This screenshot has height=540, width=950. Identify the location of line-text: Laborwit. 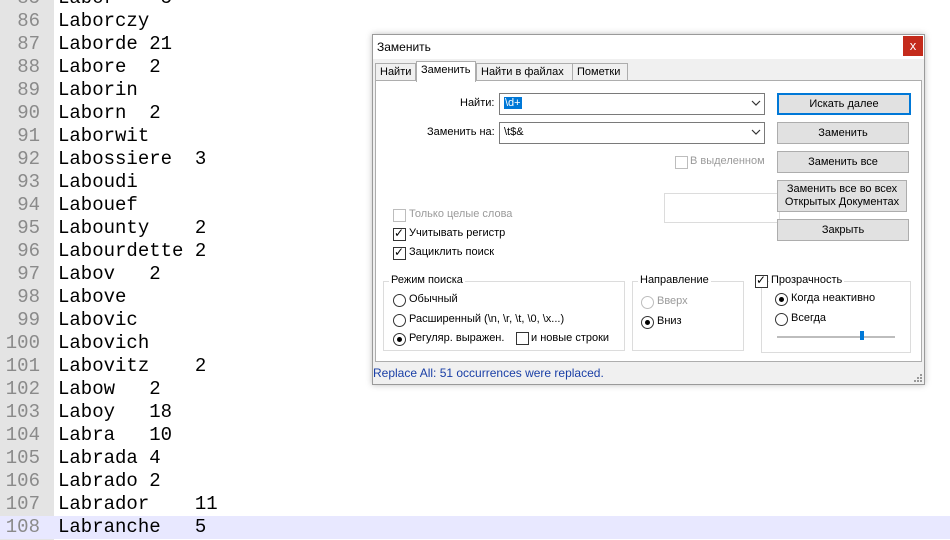
(103, 136).